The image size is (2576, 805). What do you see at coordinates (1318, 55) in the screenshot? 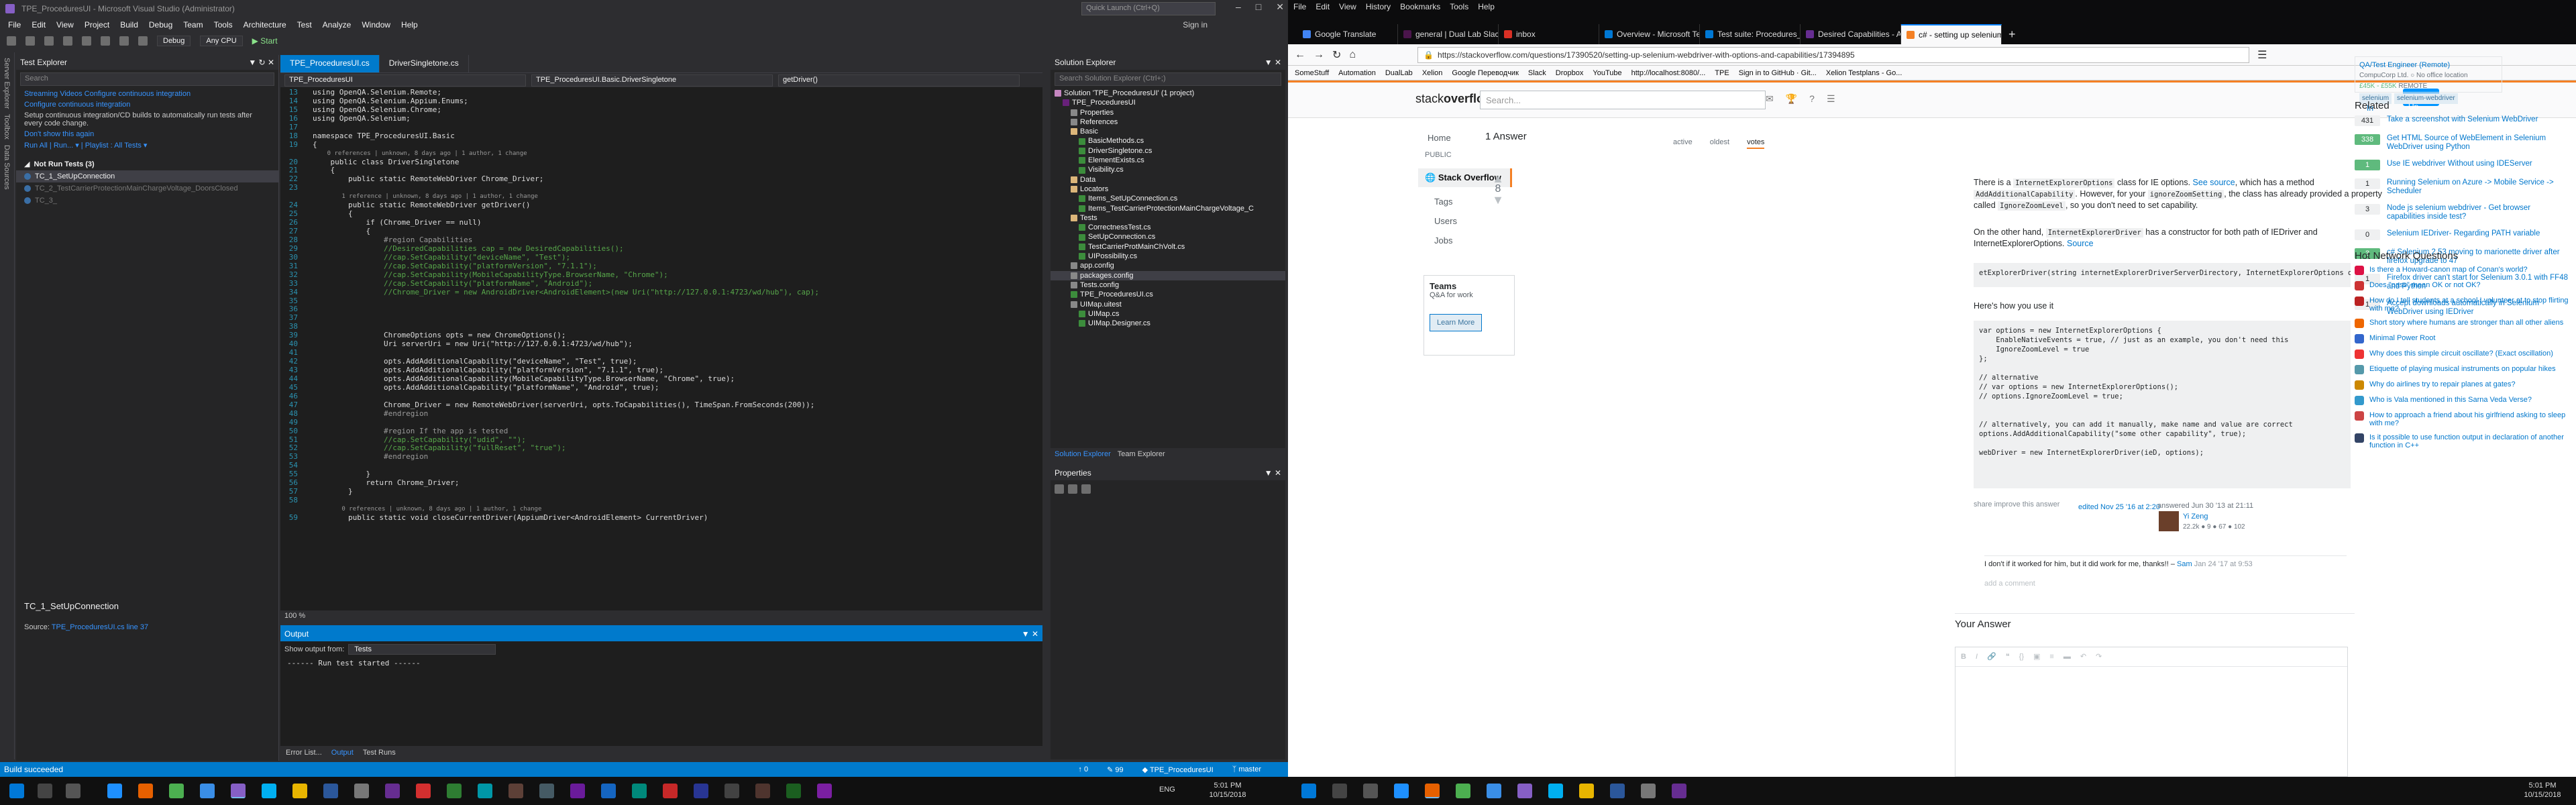
I see `forward-icon: →` at bounding box center [1318, 55].